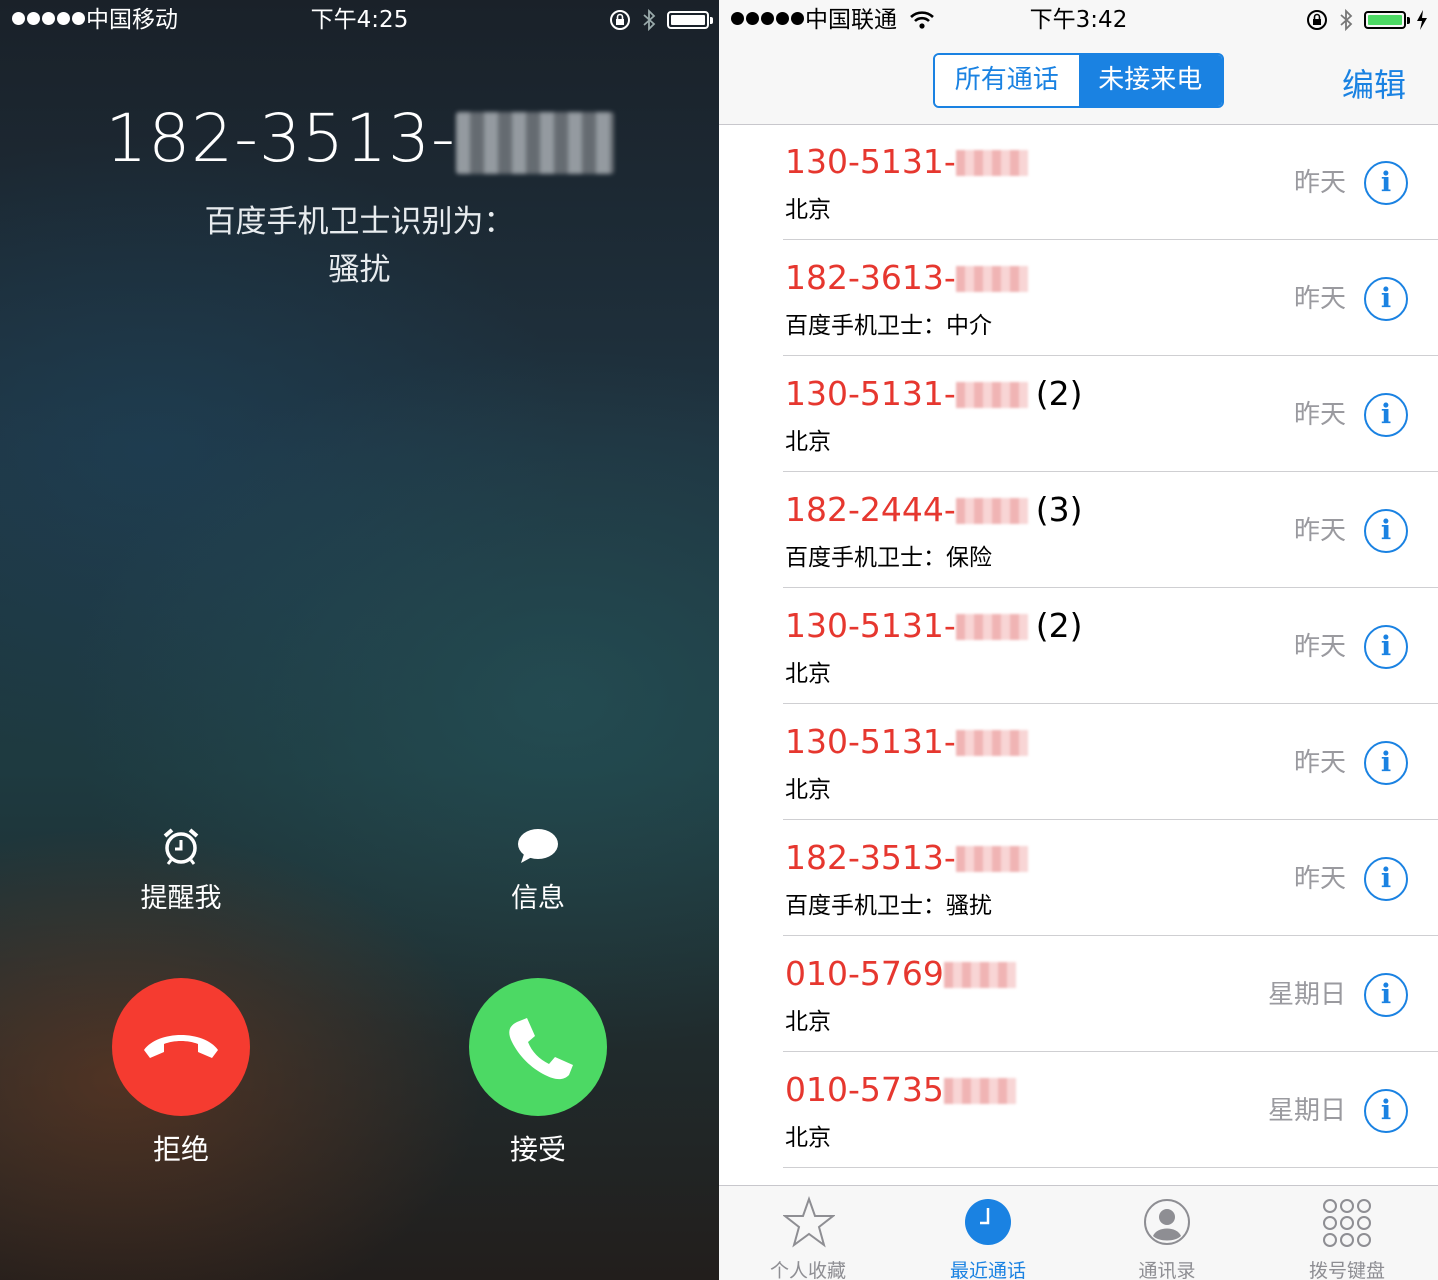 This screenshot has height=1280, width=1438. I want to click on identified-label: 骚扰, so click(359, 270).